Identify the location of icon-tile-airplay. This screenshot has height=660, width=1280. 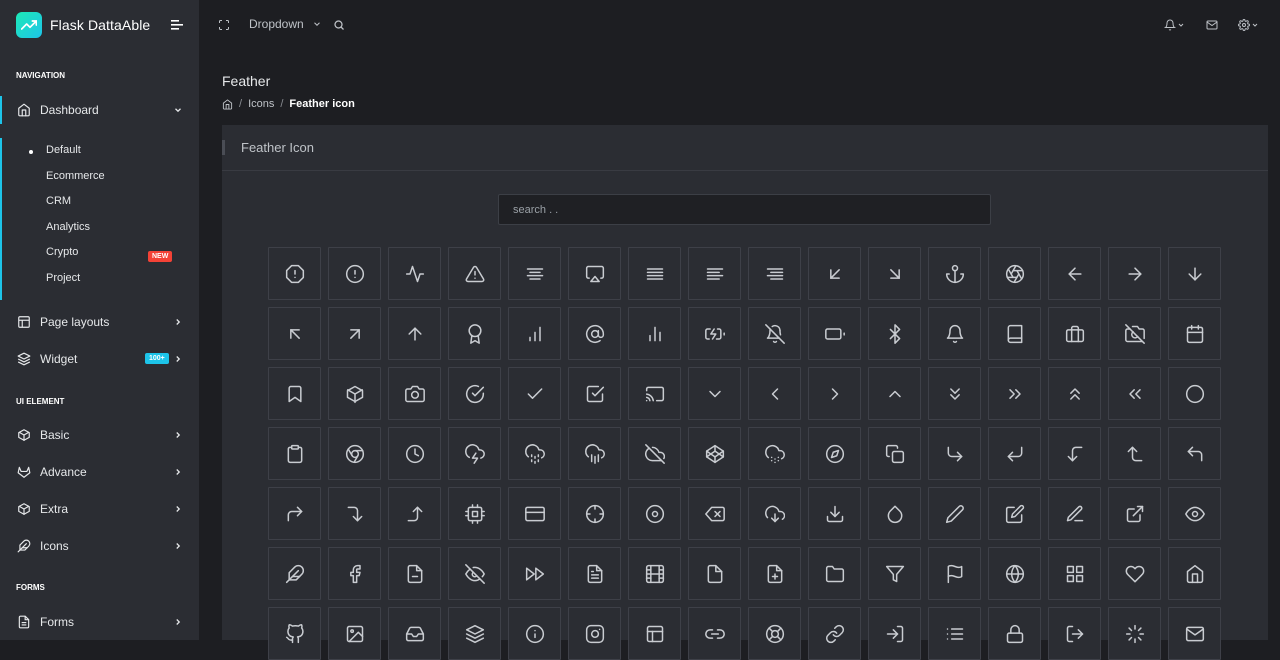
(594, 273).